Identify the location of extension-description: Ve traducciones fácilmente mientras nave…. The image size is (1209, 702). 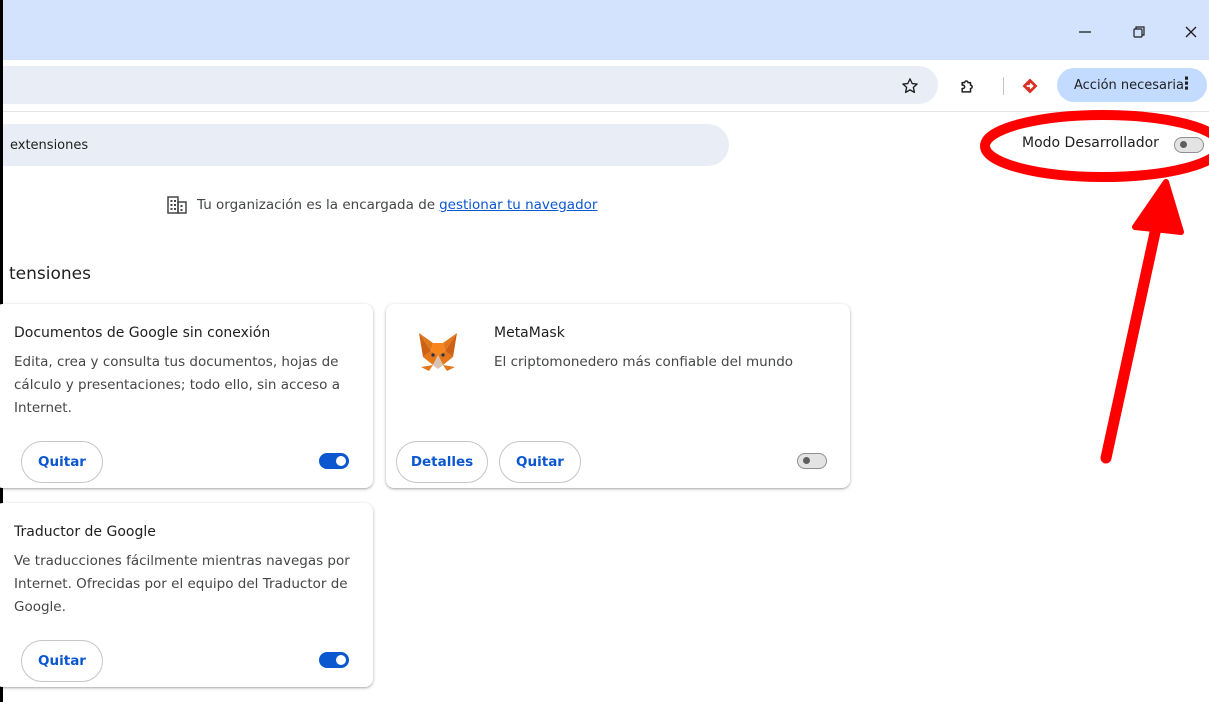
(182, 584).